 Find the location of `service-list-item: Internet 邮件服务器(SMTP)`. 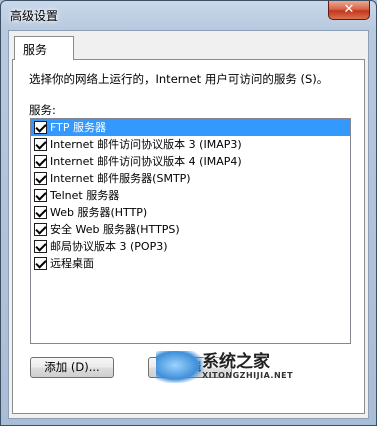

service-list-item: Internet 邮件服务器(SMTP) is located at coordinates (190, 178).